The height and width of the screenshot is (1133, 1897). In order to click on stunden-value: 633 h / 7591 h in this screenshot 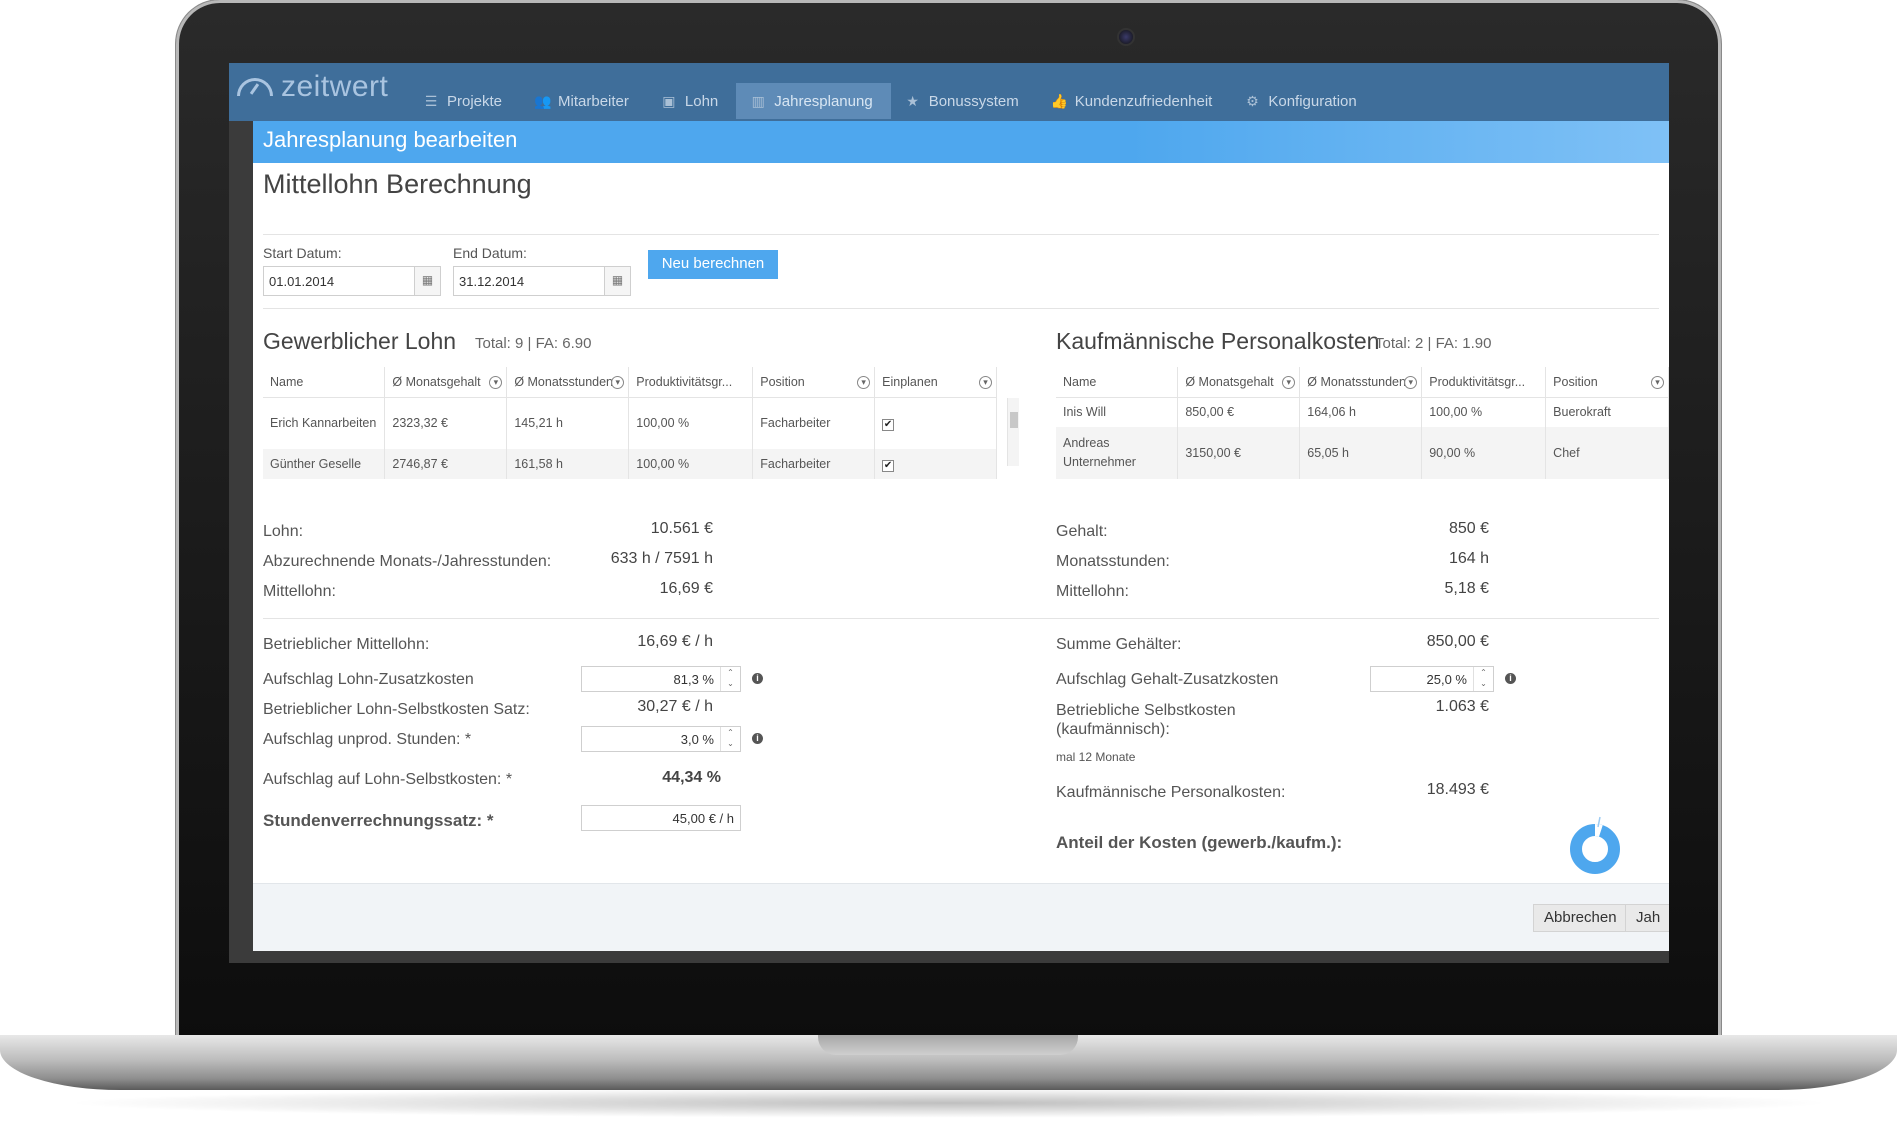, I will do `click(661, 558)`.